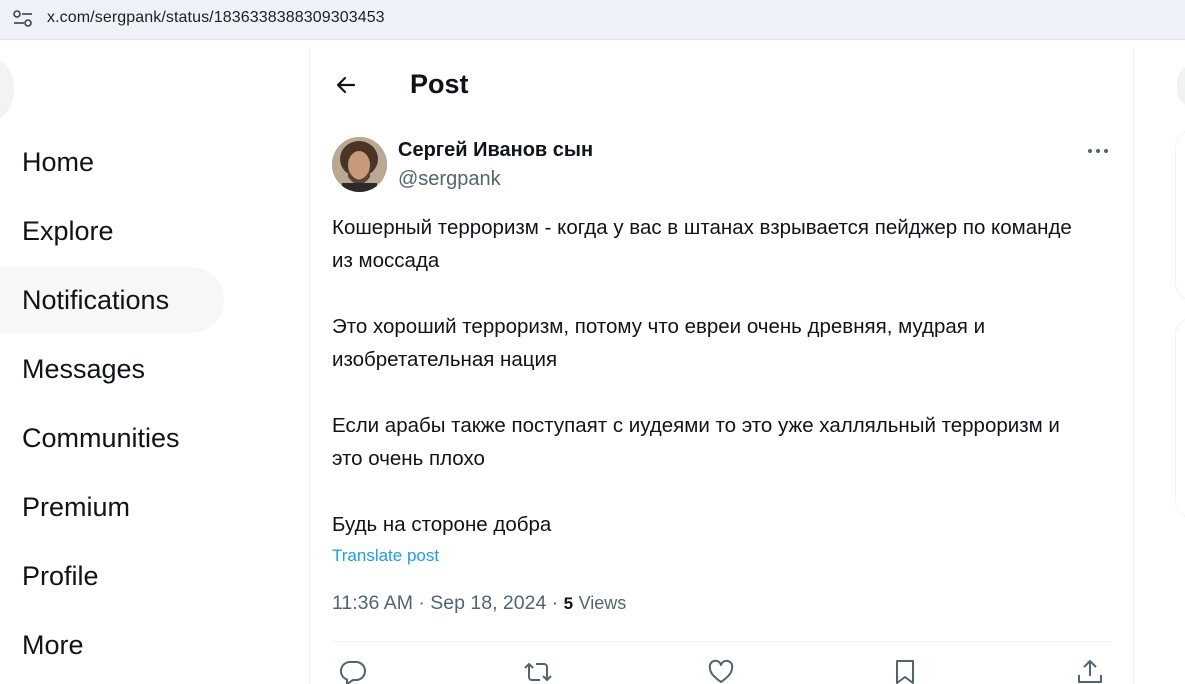  Describe the element at coordinates (1181, 86) in the screenshot. I see `search-bar` at that location.